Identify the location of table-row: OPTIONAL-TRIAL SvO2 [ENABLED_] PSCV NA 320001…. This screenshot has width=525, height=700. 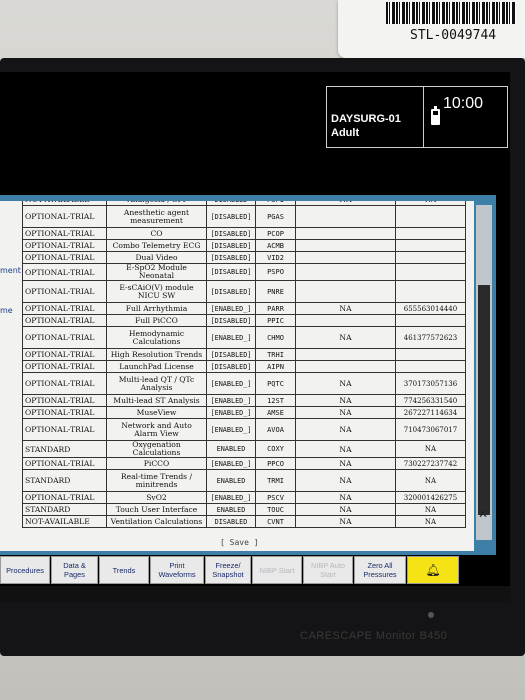
(244, 497).